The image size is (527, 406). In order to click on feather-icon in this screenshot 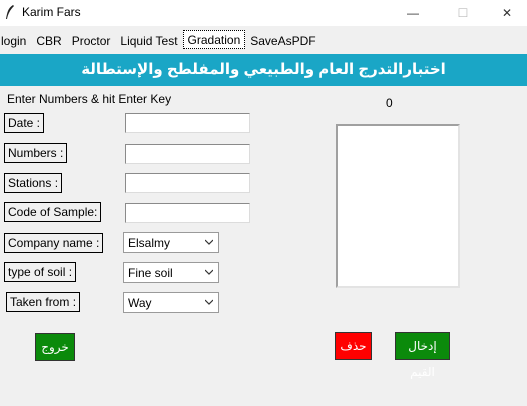, I will do `click(10, 12)`.